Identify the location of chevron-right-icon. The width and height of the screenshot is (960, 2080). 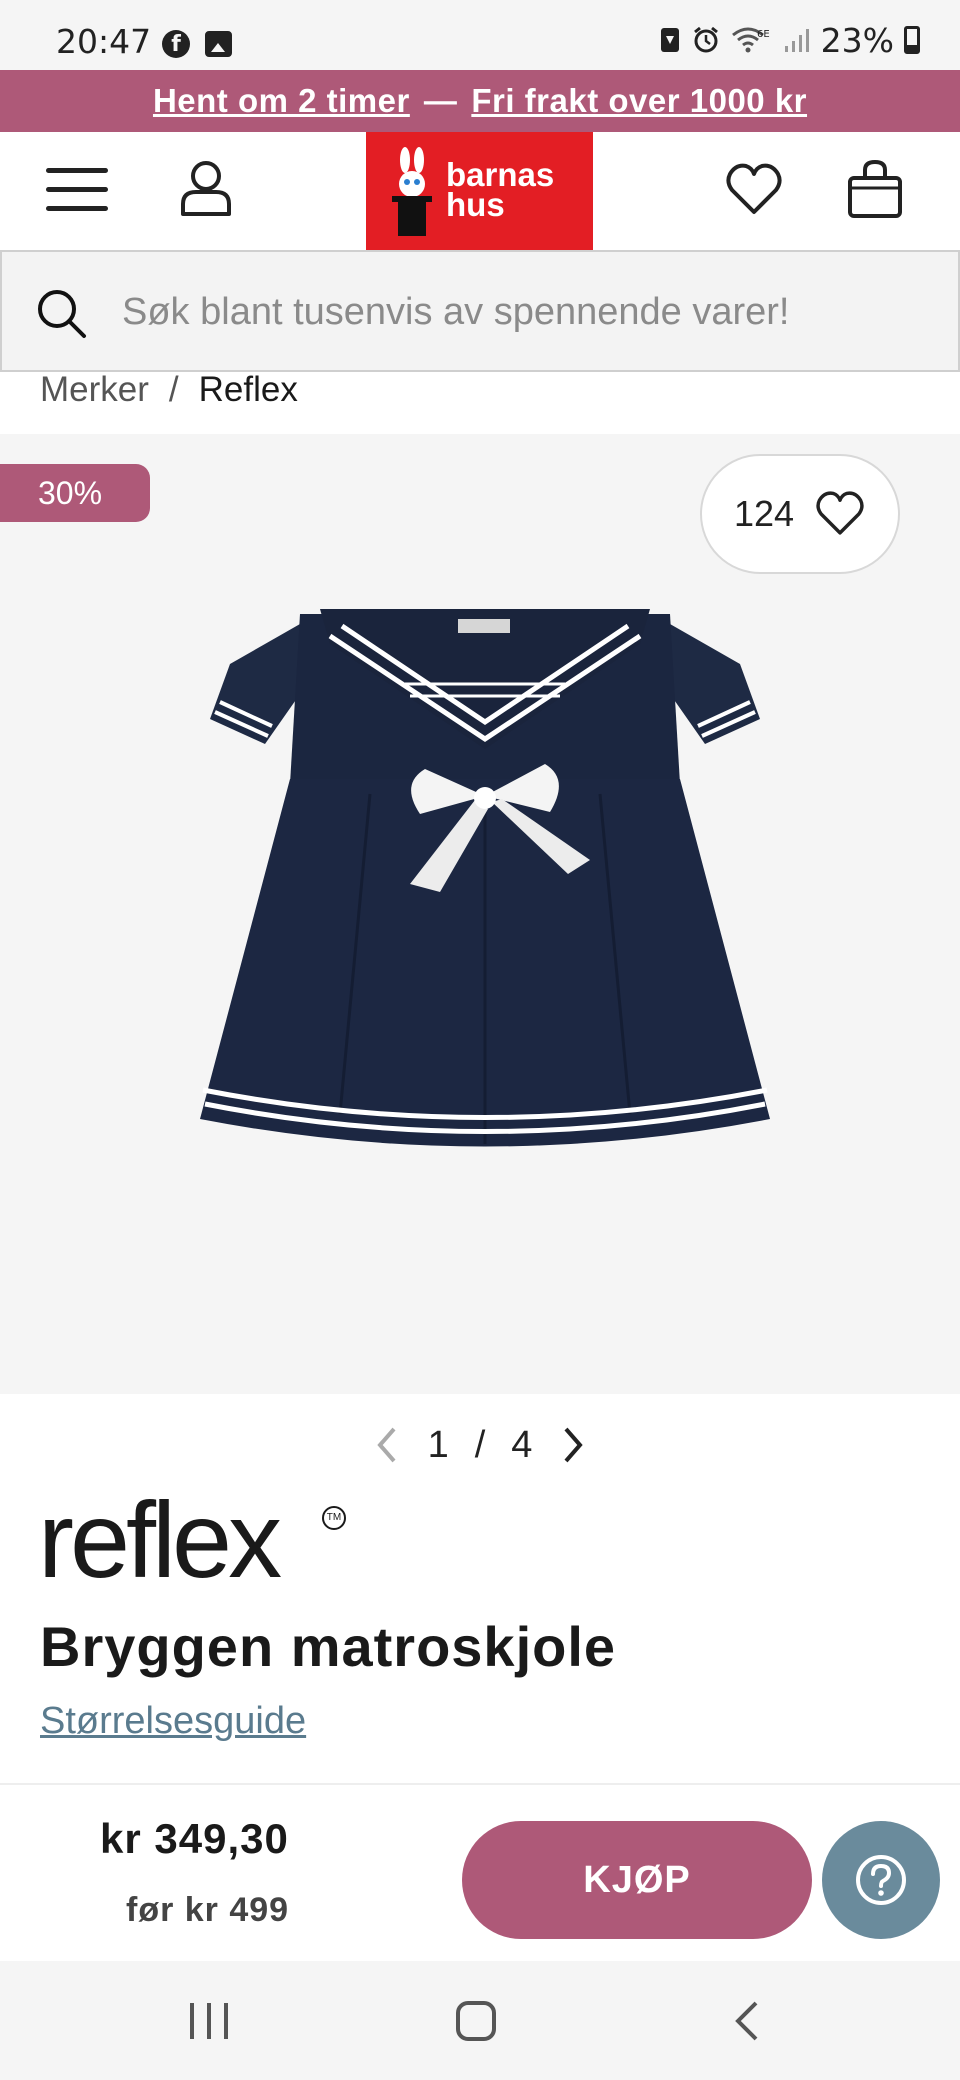
(573, 1445).